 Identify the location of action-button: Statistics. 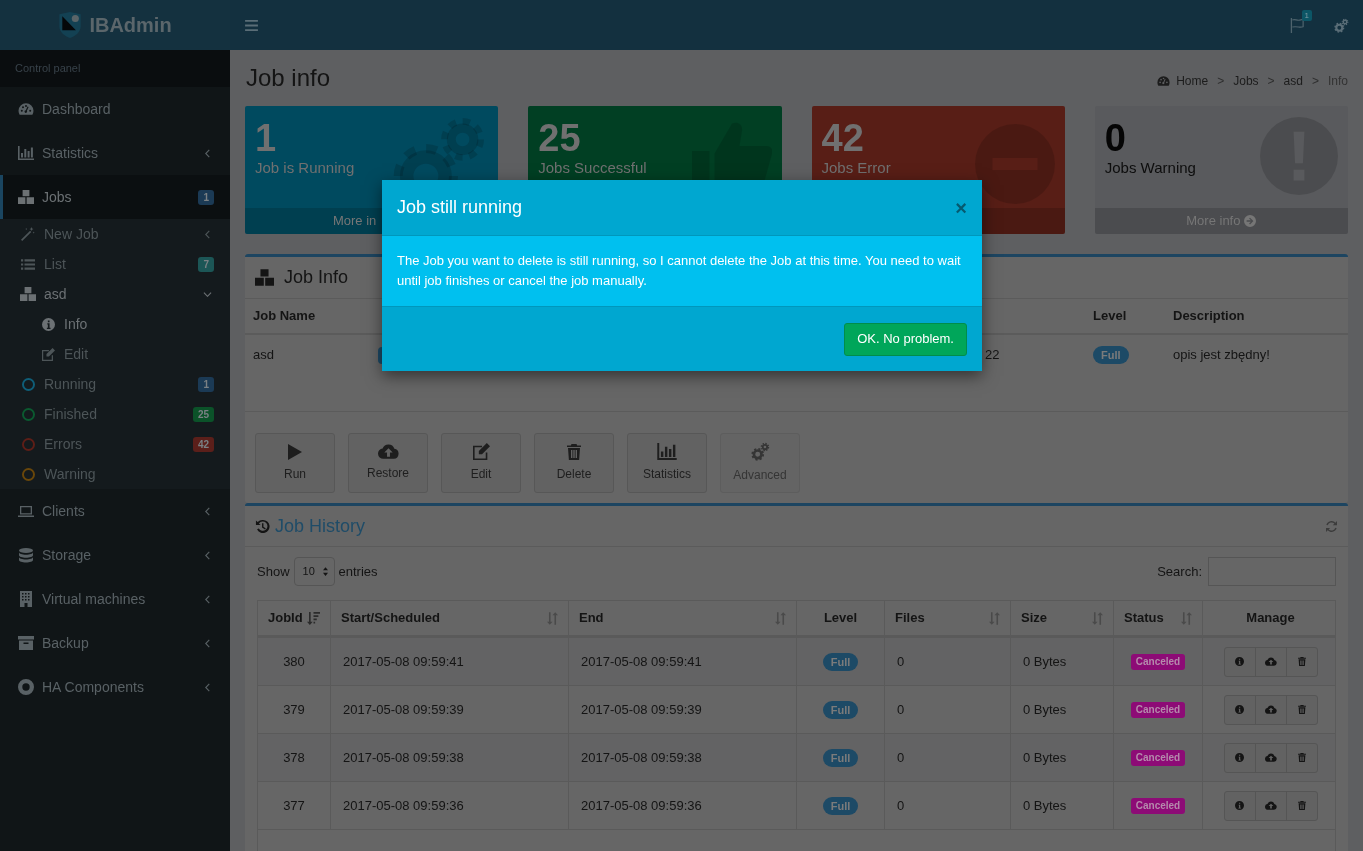
(667, 463).